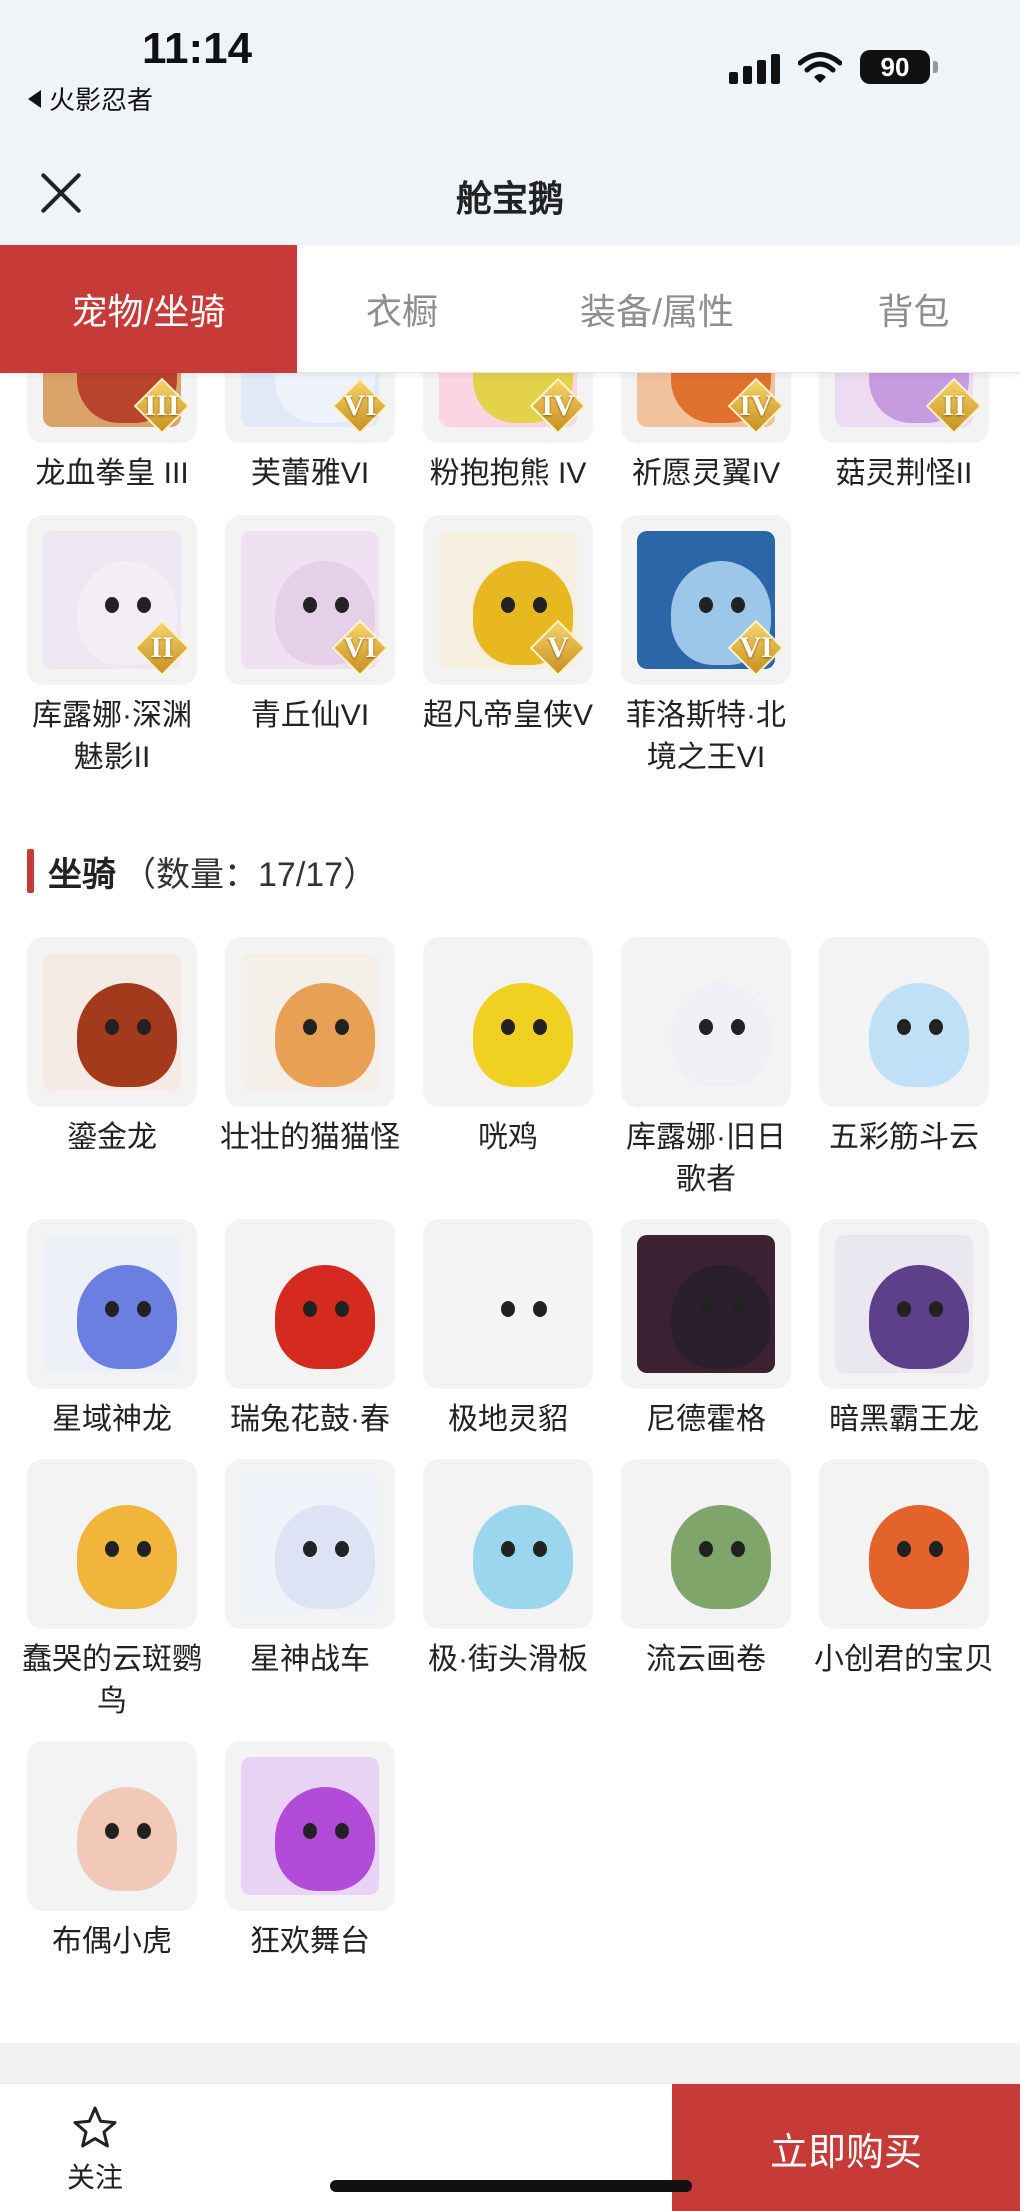 The height and width of the screenshot is (2211, 1020). I want to click on item-label: 超凡帝皇侠V, so click(507, 715).